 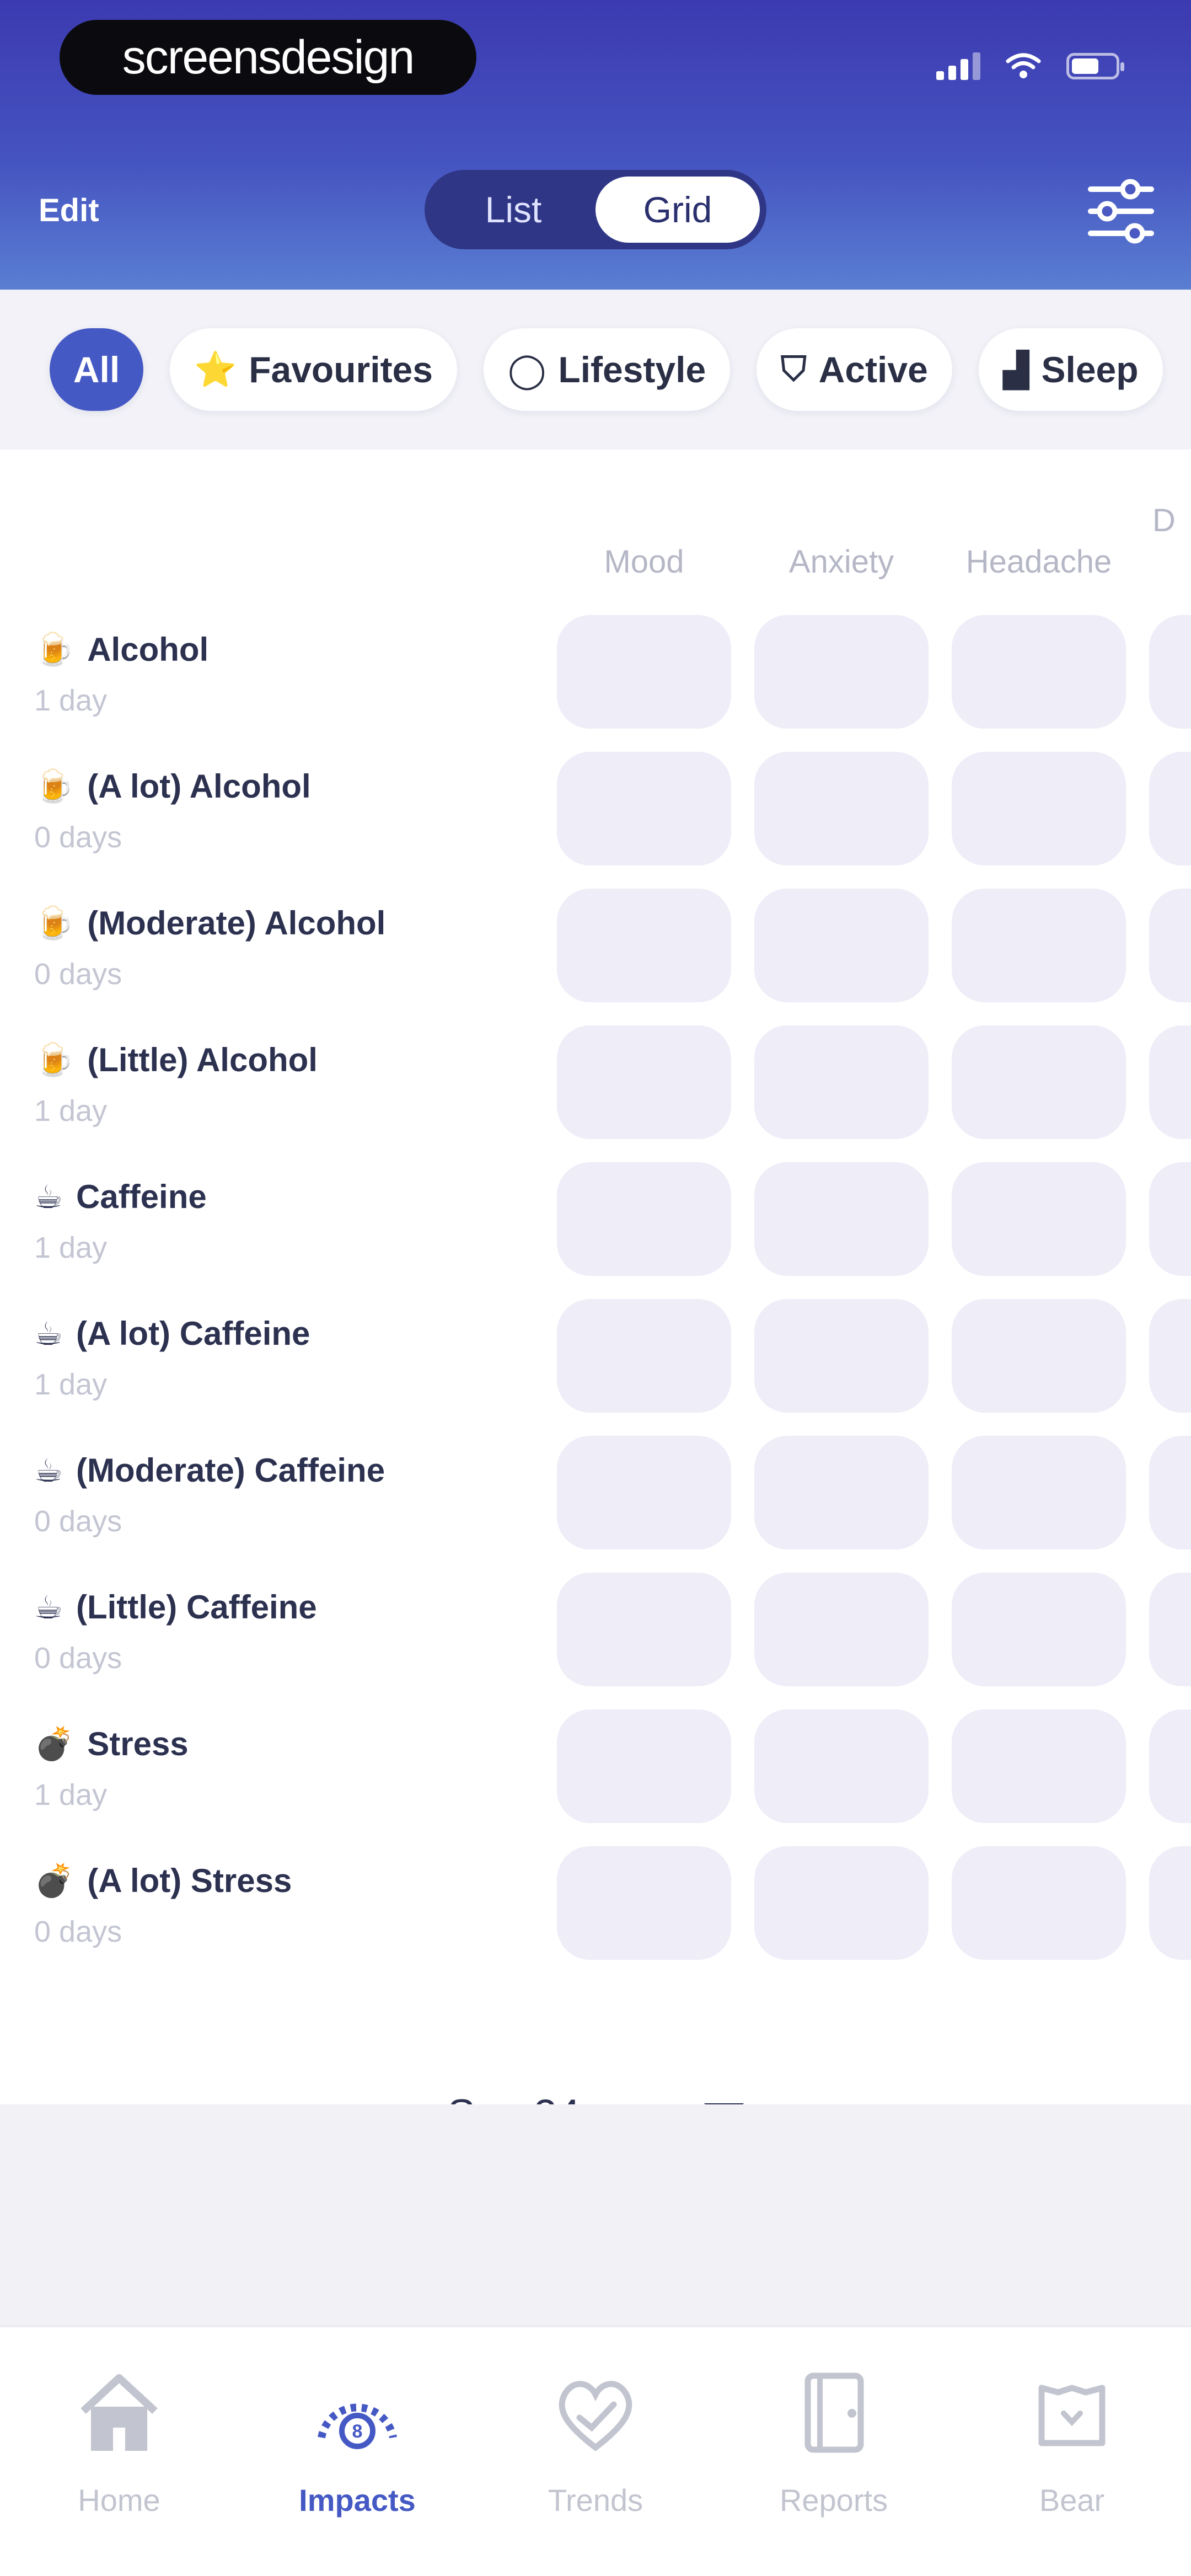 I want to click on category-chip-favourites: ⭐ Favourites, so click(x=313, y=369).